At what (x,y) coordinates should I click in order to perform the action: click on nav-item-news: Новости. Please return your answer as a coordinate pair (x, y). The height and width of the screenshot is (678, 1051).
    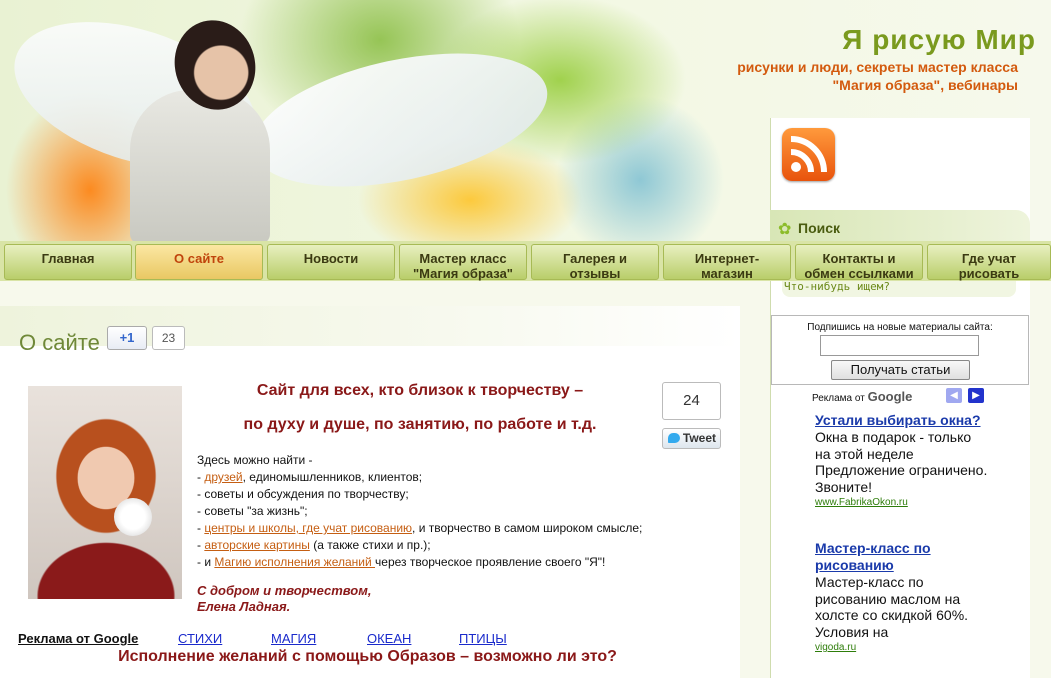
    Looking at the image, I should click on (331, 262).